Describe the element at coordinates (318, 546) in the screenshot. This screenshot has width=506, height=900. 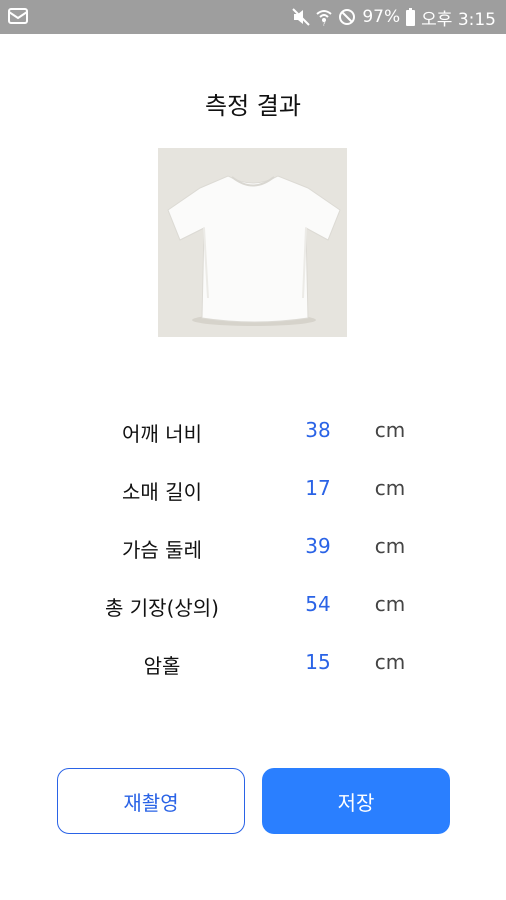
I see `measurement-value: 39` at that location.